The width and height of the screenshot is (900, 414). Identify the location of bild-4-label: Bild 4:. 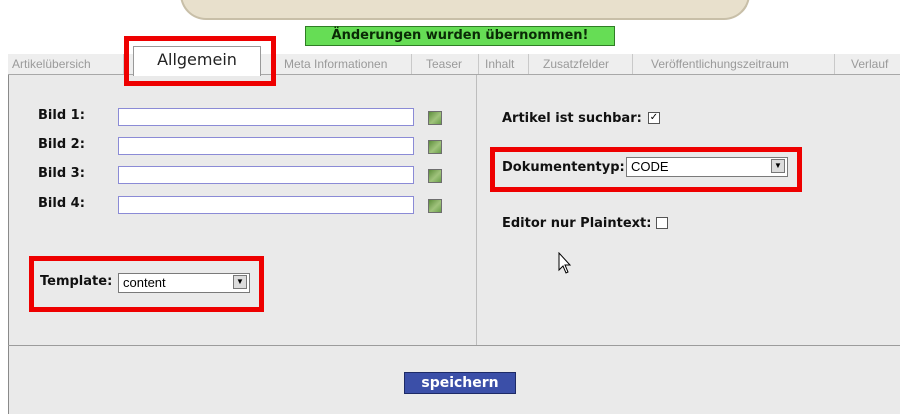
(61, 203).